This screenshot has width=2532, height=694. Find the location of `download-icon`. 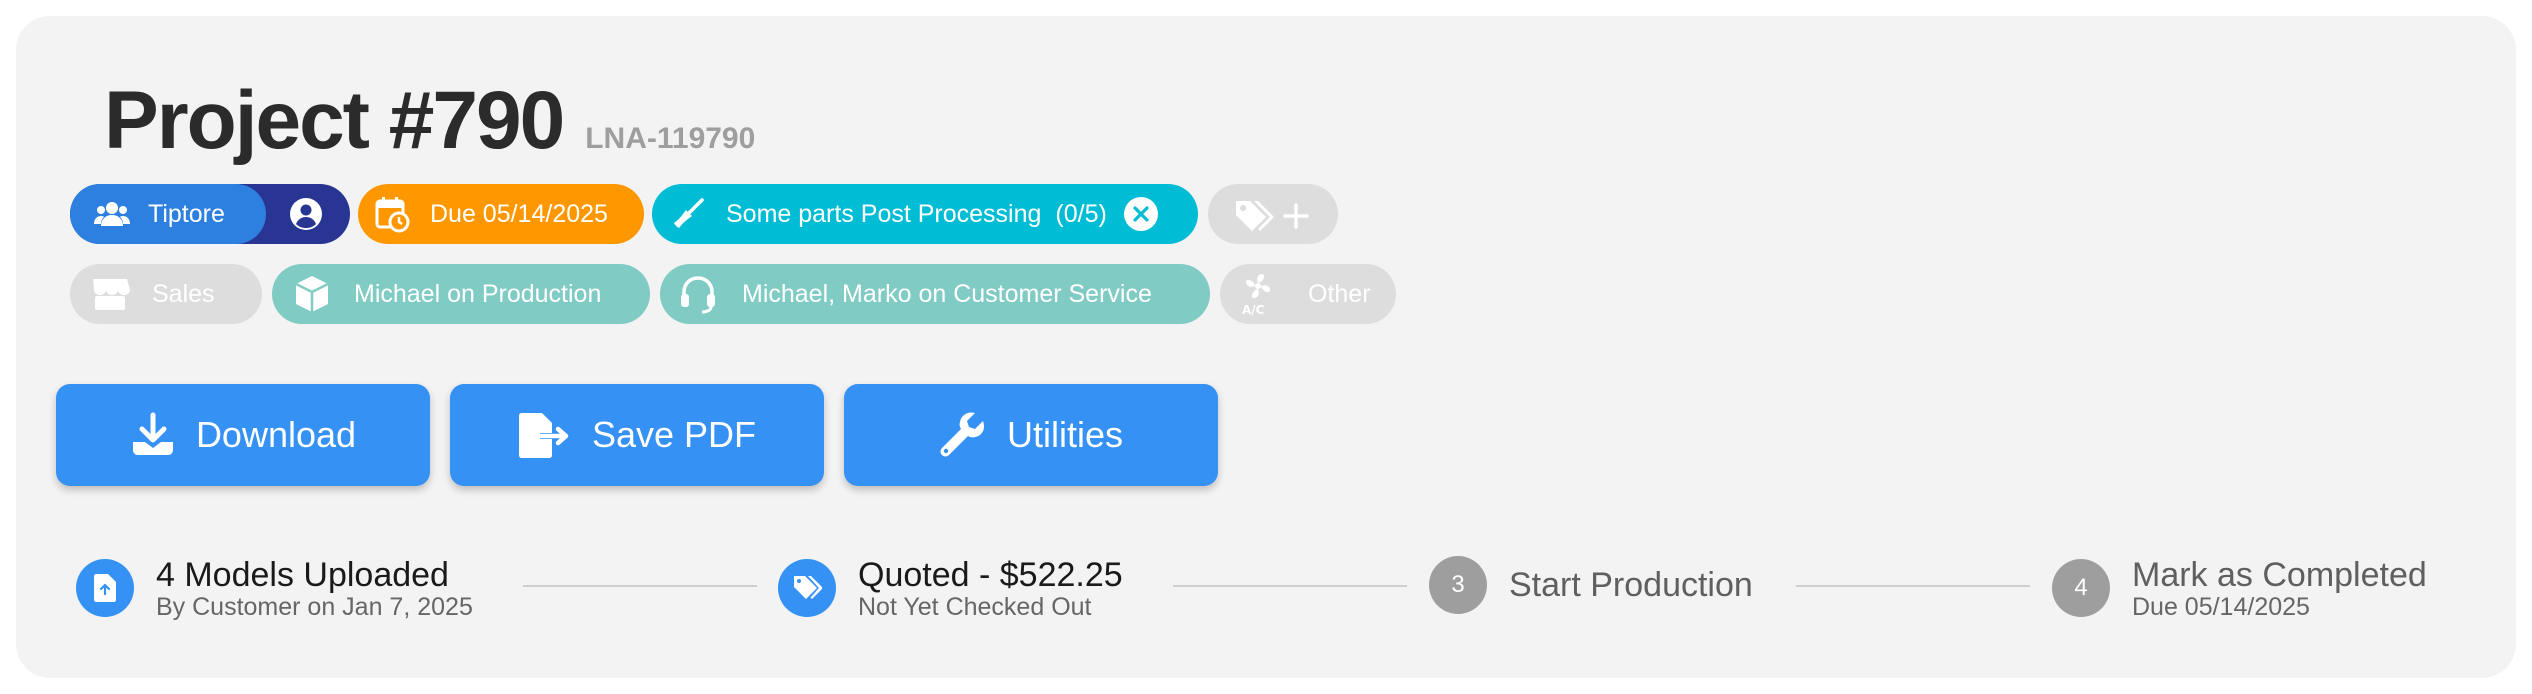

download-icon is located at coordinates (153, 435).